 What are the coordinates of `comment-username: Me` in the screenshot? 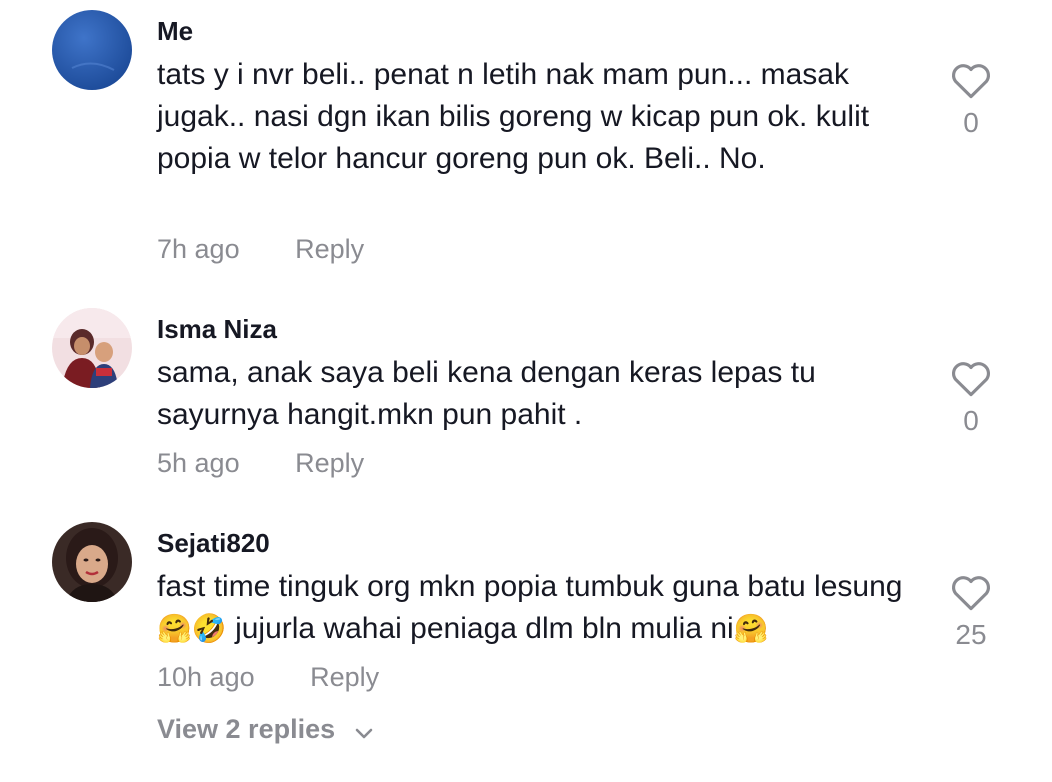 It's located at (175, 31).